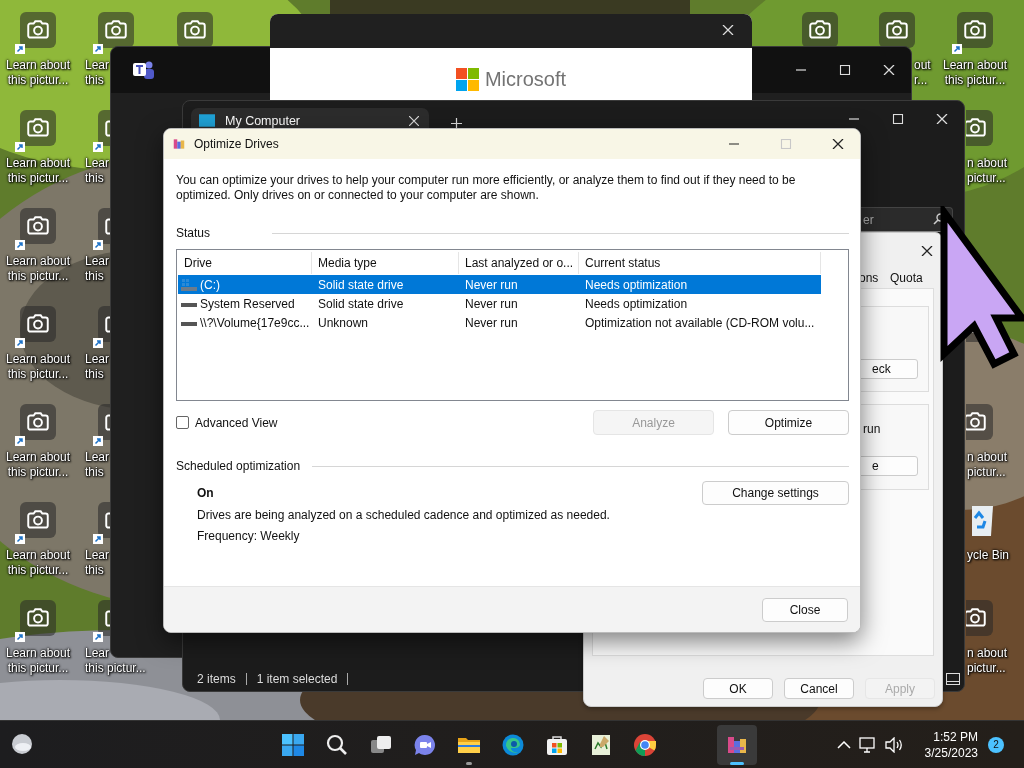  What do you see at coordinates (525, 79) in the screenshot?
I see `brand-name: Microsoft` at bounding box center [525, 79].